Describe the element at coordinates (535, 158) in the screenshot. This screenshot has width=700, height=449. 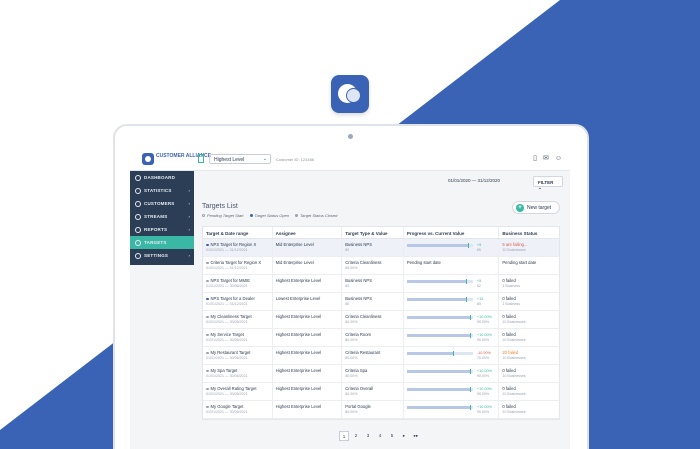
I see `mobile-icon: ▯` at that location.